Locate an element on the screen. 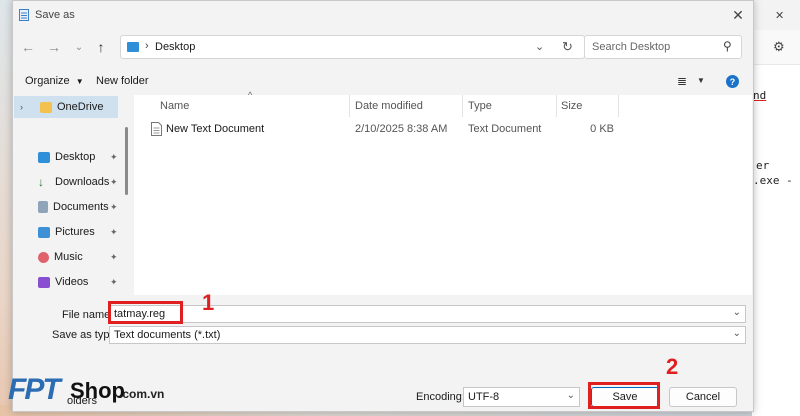 The height and width of the screenshot is (416, 800). organize-button: Organize ▼ is located at coordinates (54, 81).